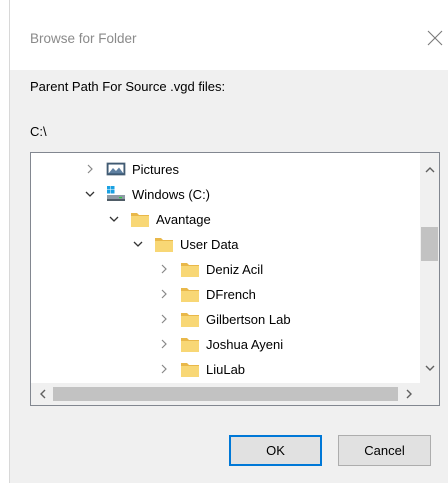 This screenshot has height=483, width=448. Describe the element at coordinates (83, 38) in the screenshot. I see `dialog-title: Browse for Folder` at that location.